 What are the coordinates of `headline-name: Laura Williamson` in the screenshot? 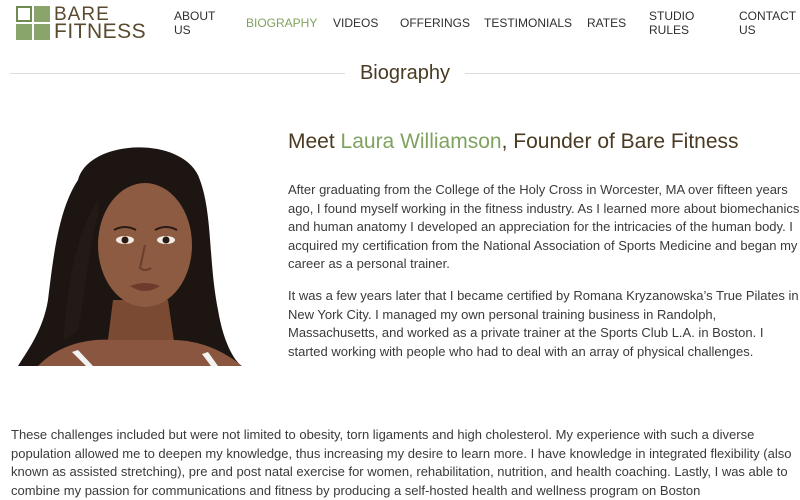 It's located at (421, 141).